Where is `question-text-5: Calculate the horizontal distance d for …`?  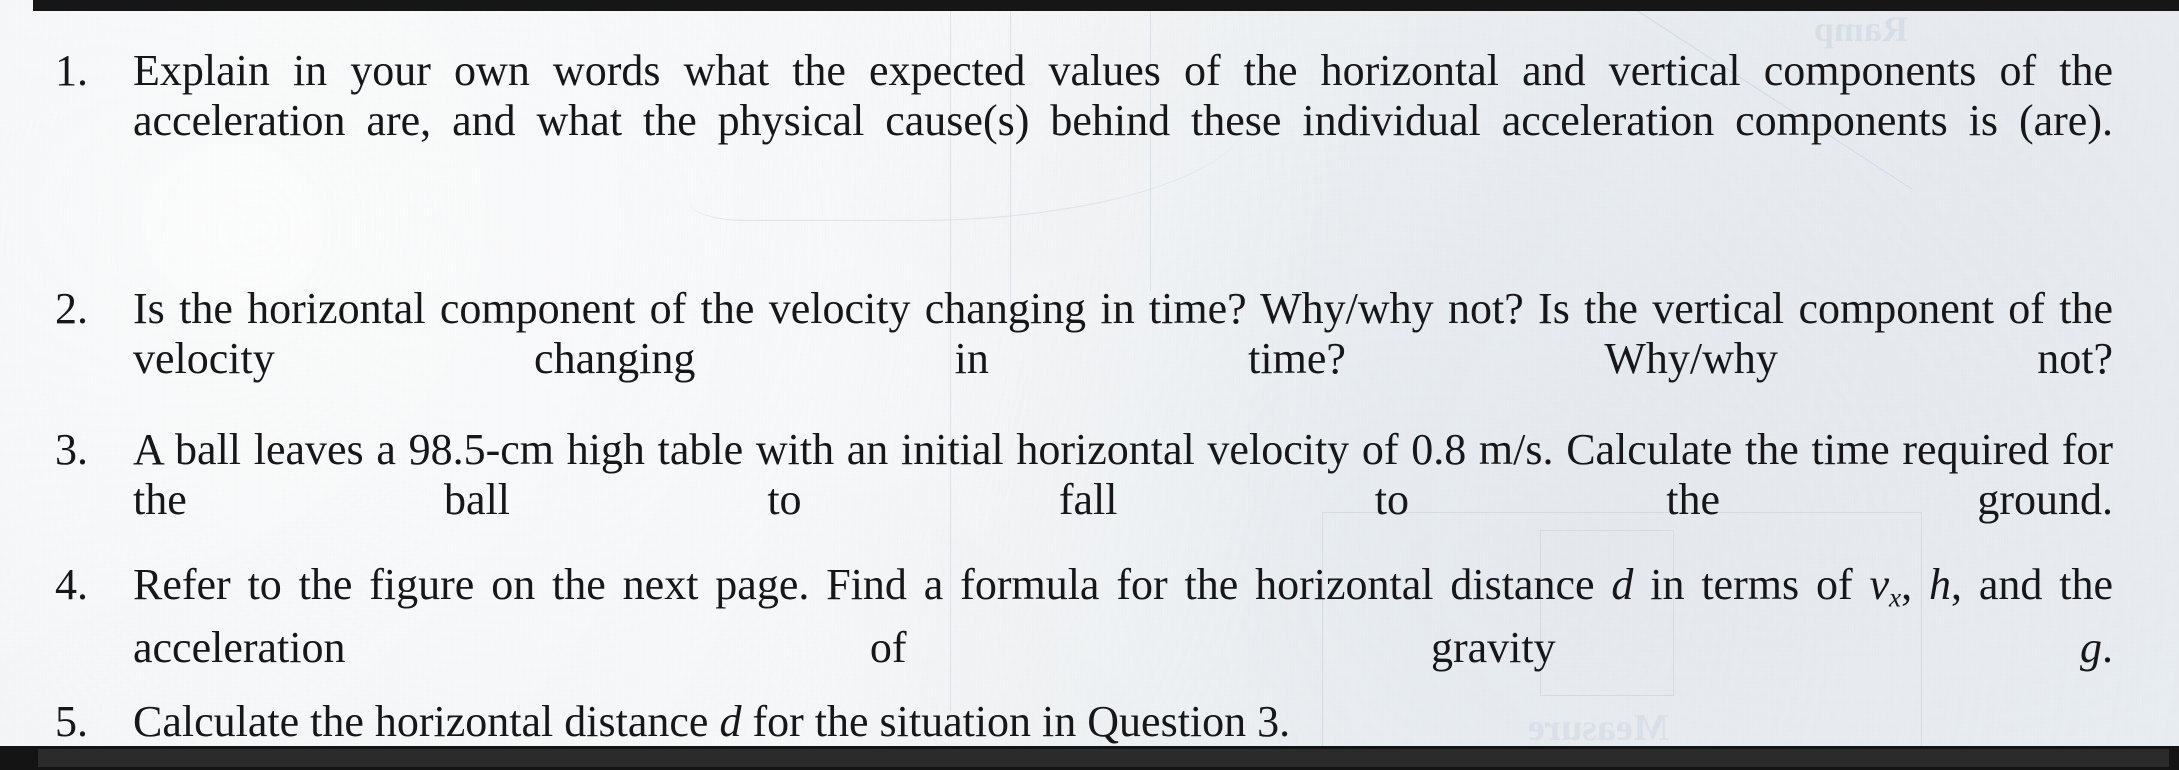 question-text-5: Calculate the horizontal distance d for … is located at coordinates (1123, 722).